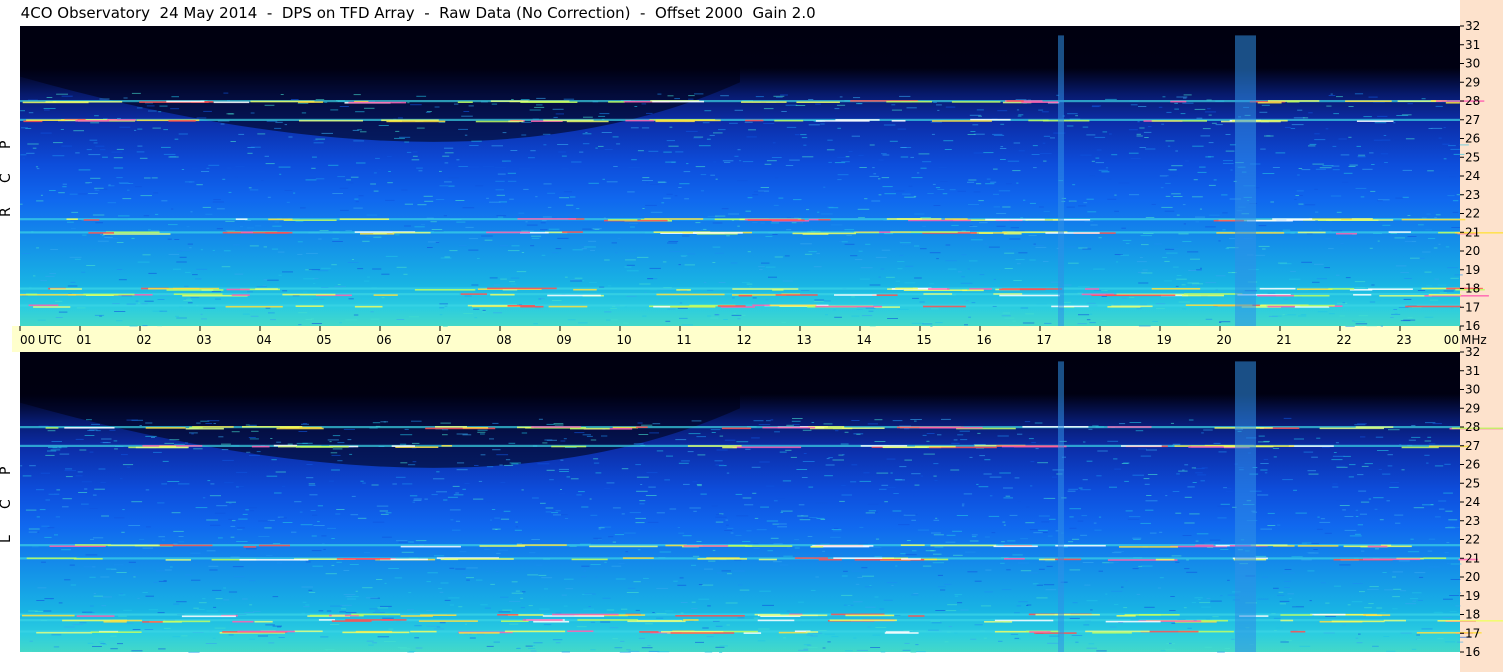 The height and width of the screenshot is (672, 1503). What do you see at coordinates (1472, 446) in the screenshot?
I see `y-tick-label: 27` at bounding box center [1472, 446].